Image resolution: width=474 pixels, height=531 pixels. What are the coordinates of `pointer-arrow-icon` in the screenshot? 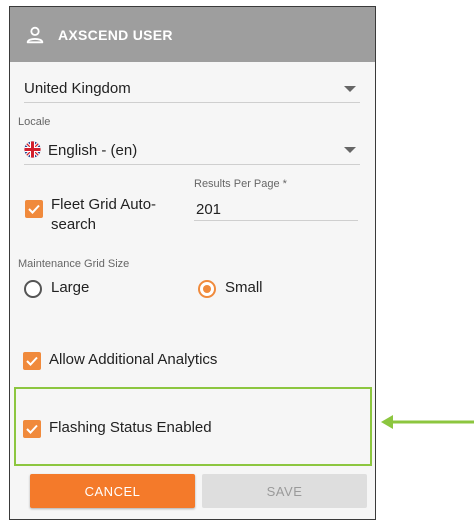 It's located at (427, 422).